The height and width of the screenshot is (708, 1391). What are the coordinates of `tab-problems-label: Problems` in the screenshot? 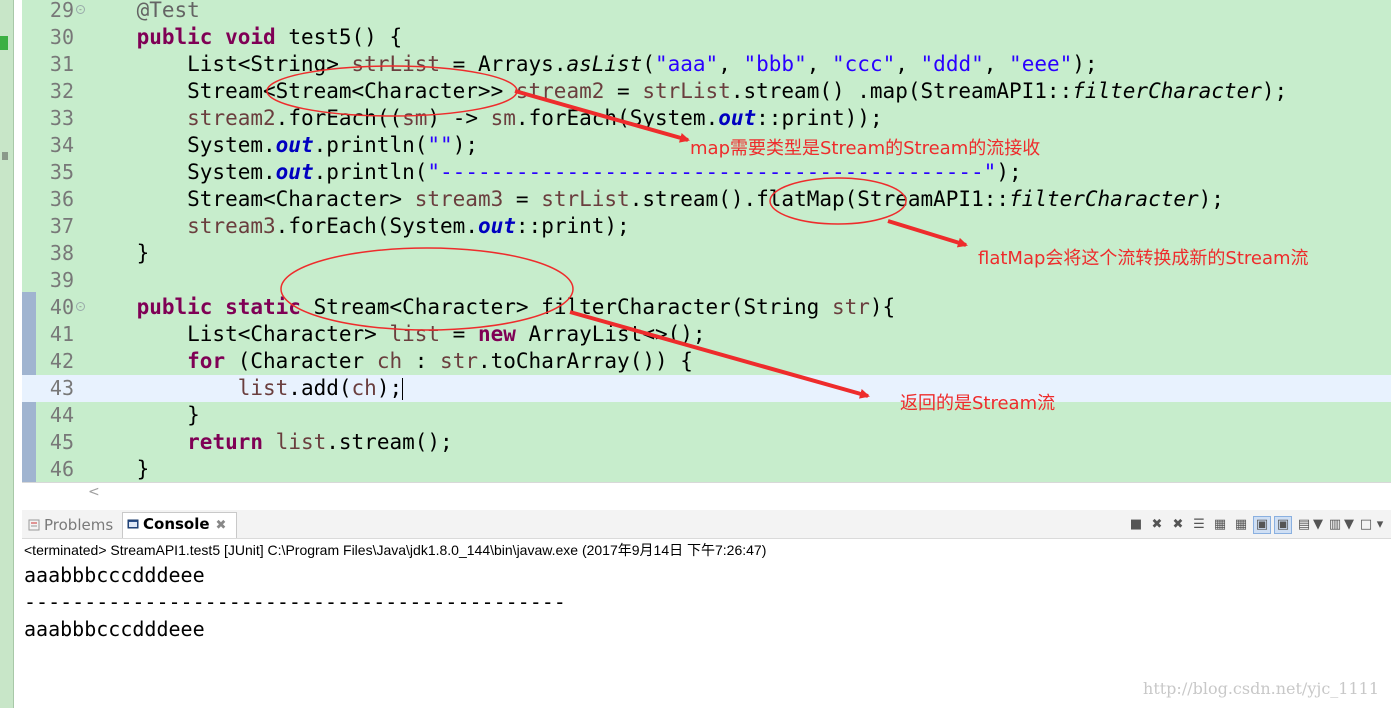 It's located at (79, 525).